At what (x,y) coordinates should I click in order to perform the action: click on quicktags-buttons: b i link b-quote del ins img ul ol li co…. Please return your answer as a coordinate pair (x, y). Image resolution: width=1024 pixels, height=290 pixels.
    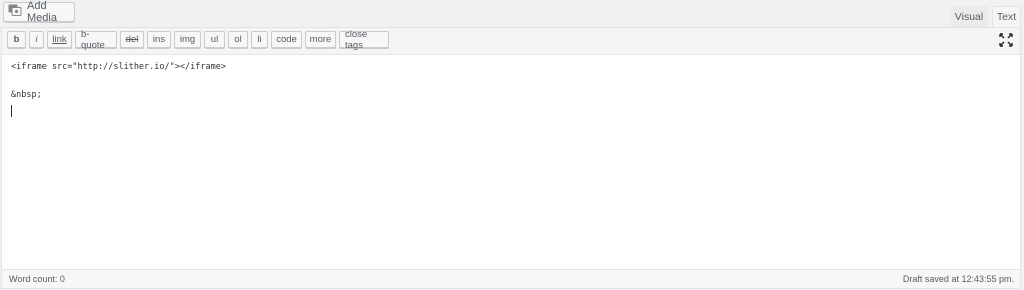
    Looking at the image, I should click on (199, 40).